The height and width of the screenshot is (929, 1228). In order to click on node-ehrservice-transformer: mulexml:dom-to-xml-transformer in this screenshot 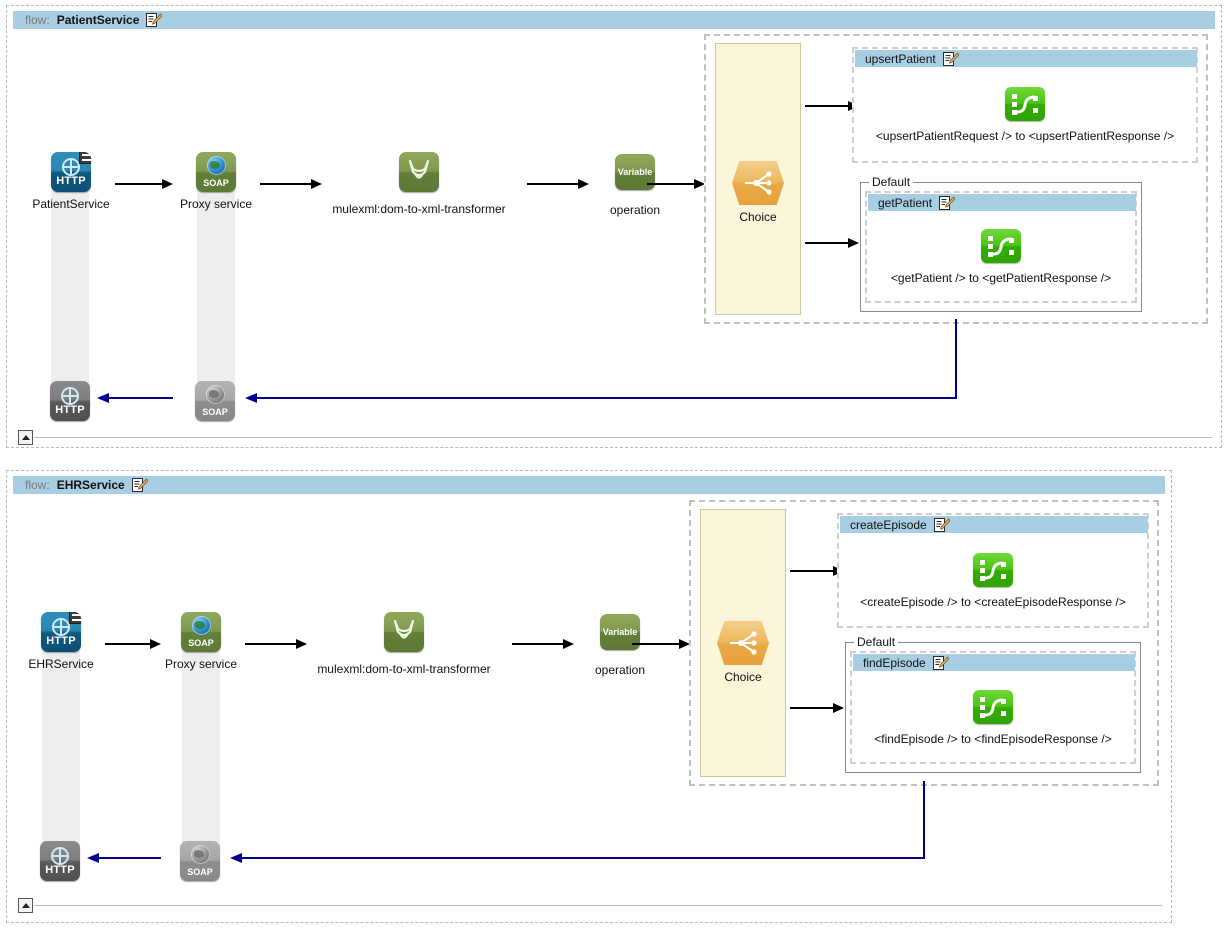, I will do `click(404, 644)`.